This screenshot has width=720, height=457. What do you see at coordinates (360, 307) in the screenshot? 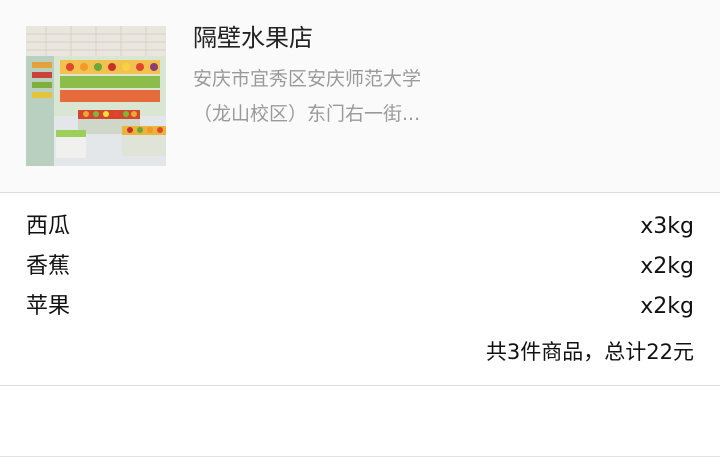
I see `order-item-row: 苹果 x2kg` at bounding box center [360, 307].